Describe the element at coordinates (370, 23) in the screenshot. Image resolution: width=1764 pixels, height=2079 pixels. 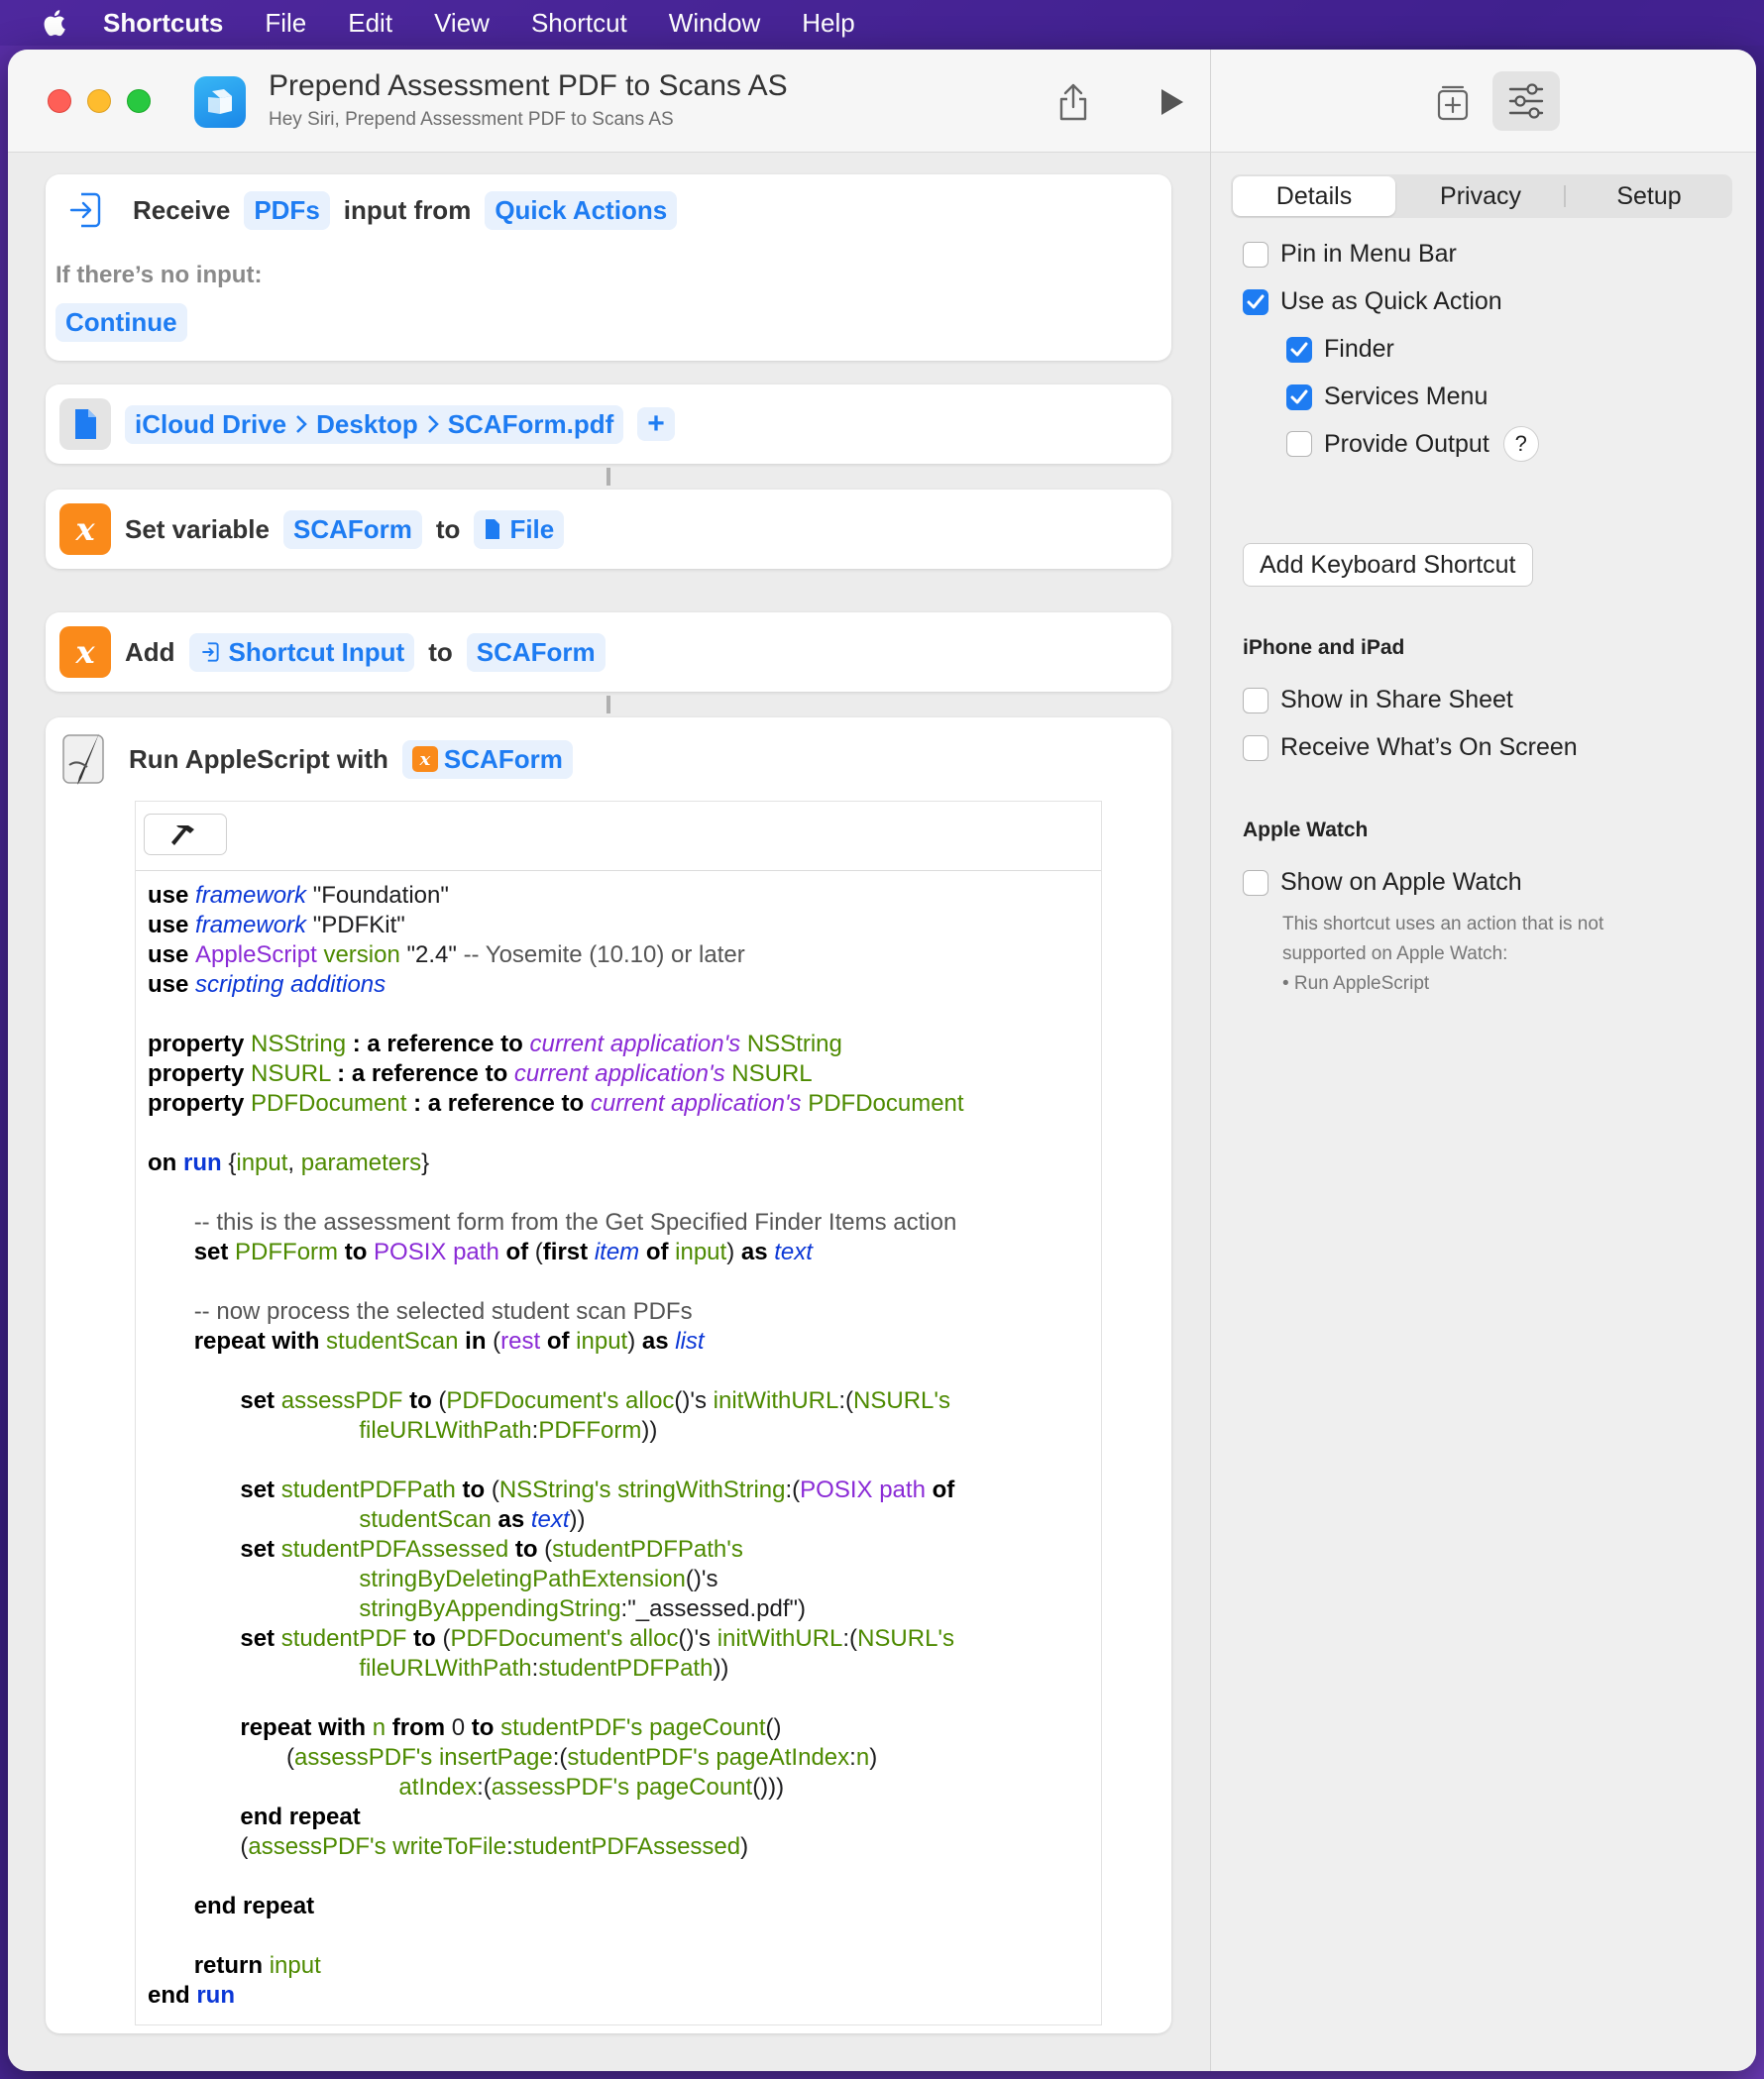
I see `menu-edit: Edit` at that location.